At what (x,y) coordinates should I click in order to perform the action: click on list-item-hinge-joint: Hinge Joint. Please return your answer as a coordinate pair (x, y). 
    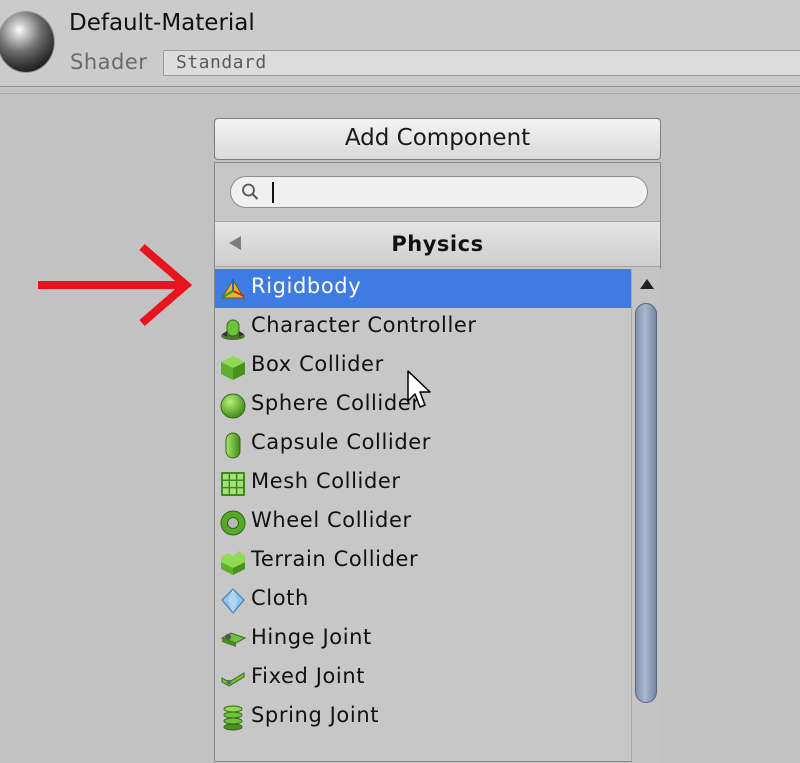
    Looking at the image, I should click on (423, 639).